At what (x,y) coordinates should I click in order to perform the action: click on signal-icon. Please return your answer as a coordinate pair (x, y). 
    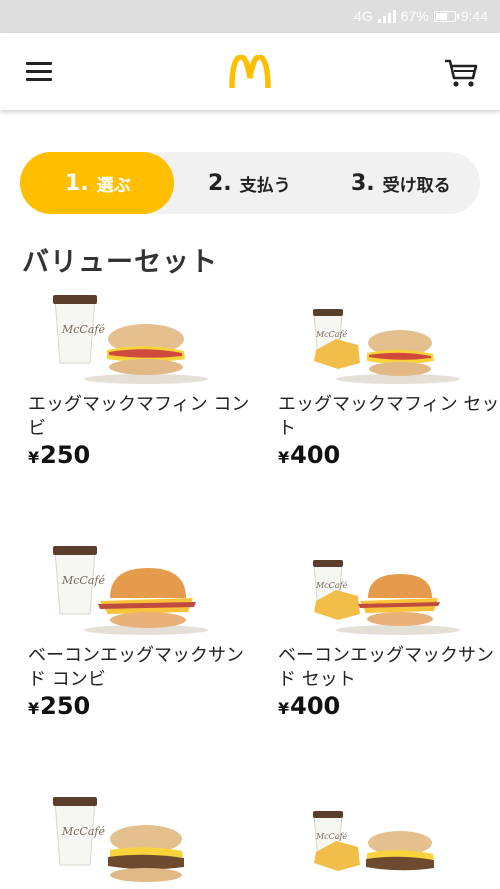
    Looking at the image, I should click on (386, 16).